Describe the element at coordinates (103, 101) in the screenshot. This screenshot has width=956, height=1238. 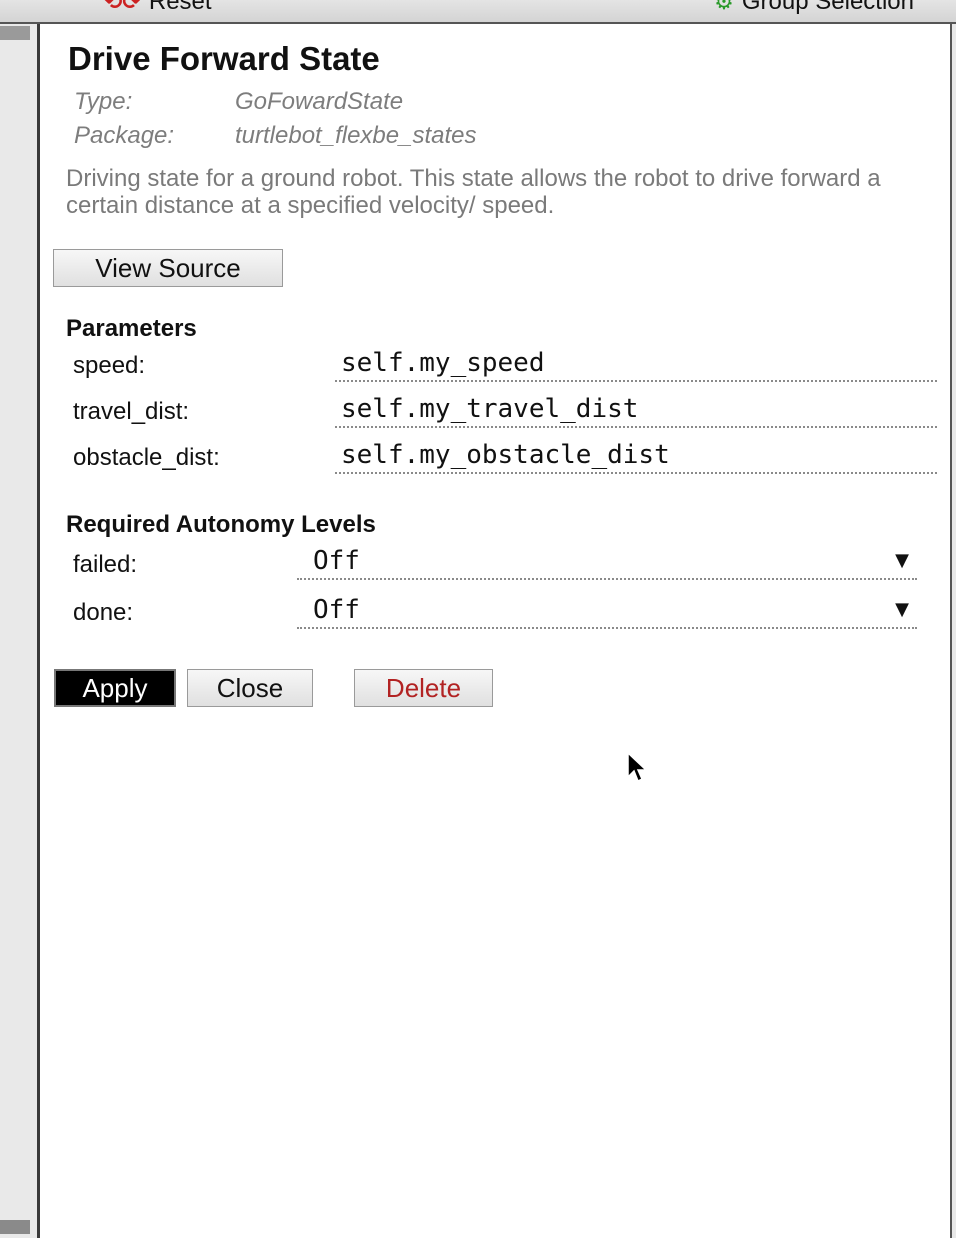
I see `type-key: Type:` at that location.